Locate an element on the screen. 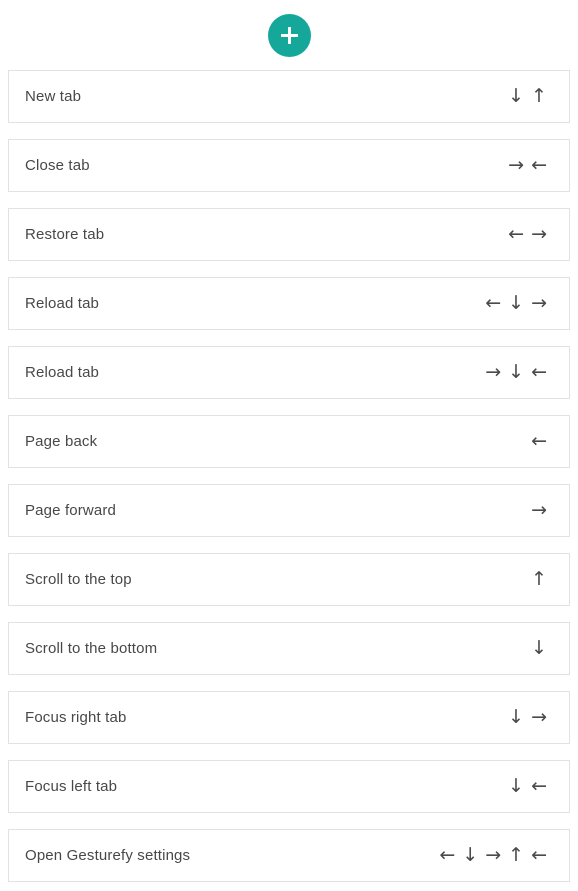 The width and height of the screenshot is (578, 891). gesture-pattern: → ↓ ← is located at coordinates (516, 372).